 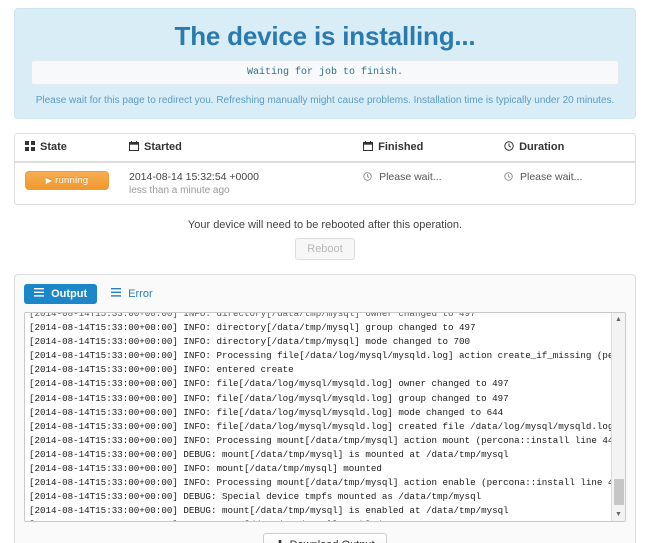 I want to click on download-icon: ⬇, so click(x=279, y=541).